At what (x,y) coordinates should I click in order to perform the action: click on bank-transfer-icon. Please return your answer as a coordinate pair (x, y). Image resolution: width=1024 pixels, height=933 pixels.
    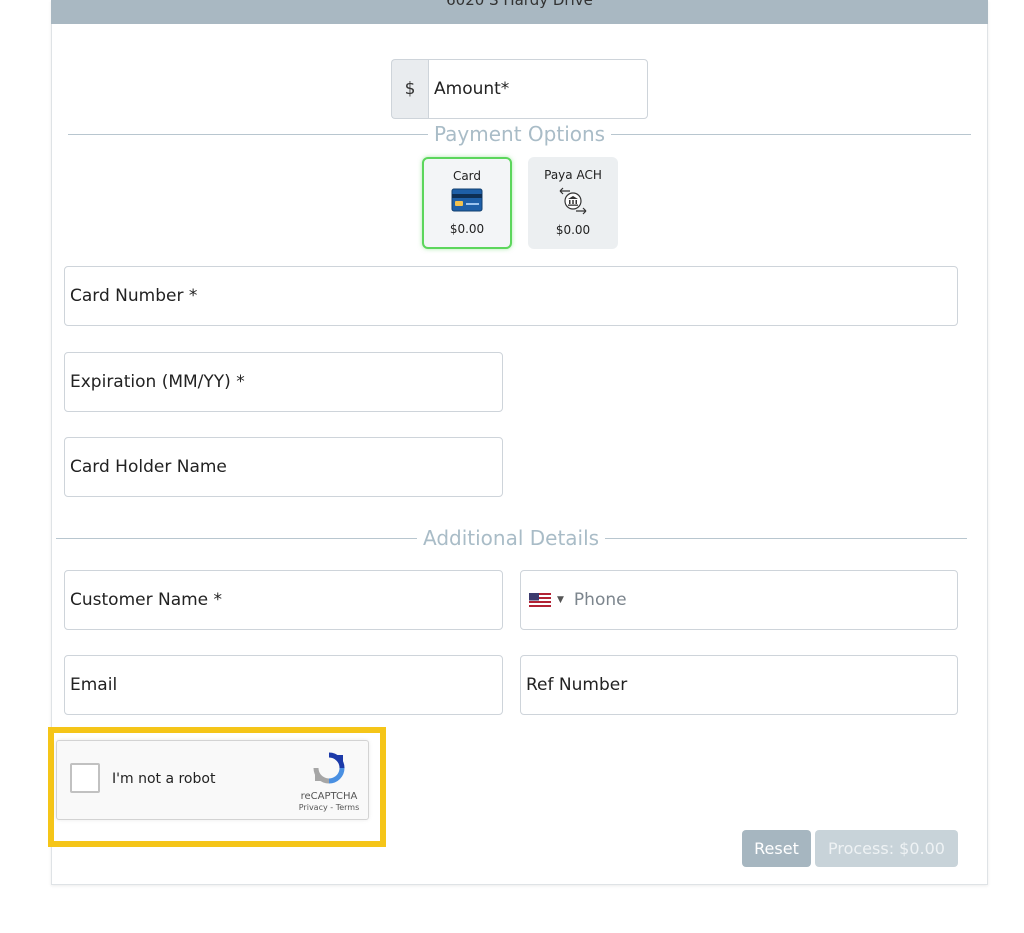
    Looking at the image, I should click on (573, 201).